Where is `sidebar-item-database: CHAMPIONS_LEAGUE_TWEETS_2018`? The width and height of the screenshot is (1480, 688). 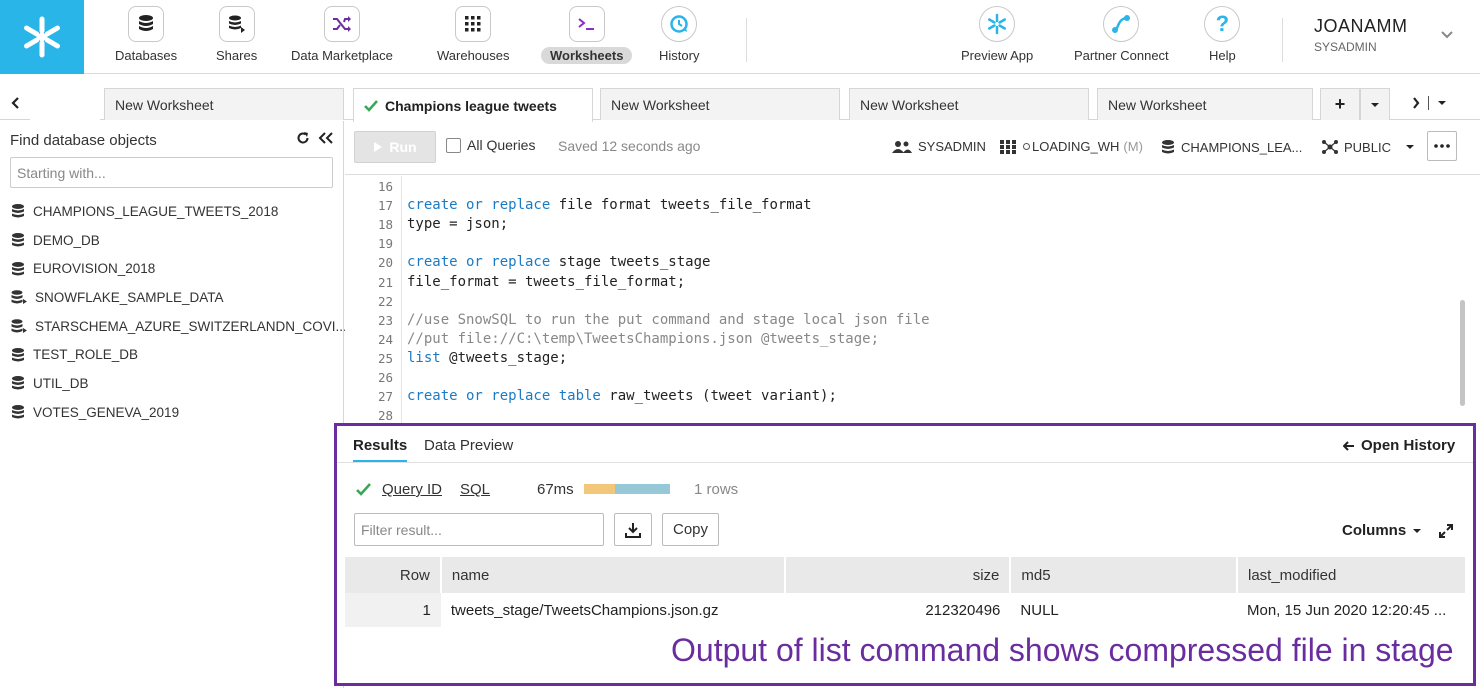 sidebar-item-database: CHAMPIONS_LEAGUE_TWEETS_2018 is located at coordinates (175, 211).